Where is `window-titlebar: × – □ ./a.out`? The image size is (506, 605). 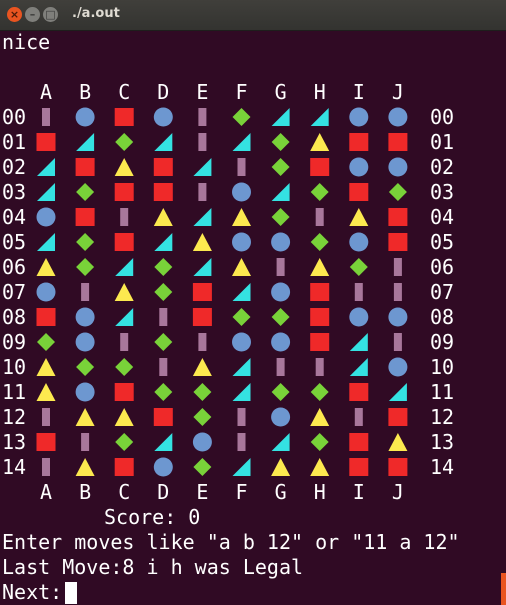
window-titlebar: × – □ ./a.out is located at coordinates (253, 15).